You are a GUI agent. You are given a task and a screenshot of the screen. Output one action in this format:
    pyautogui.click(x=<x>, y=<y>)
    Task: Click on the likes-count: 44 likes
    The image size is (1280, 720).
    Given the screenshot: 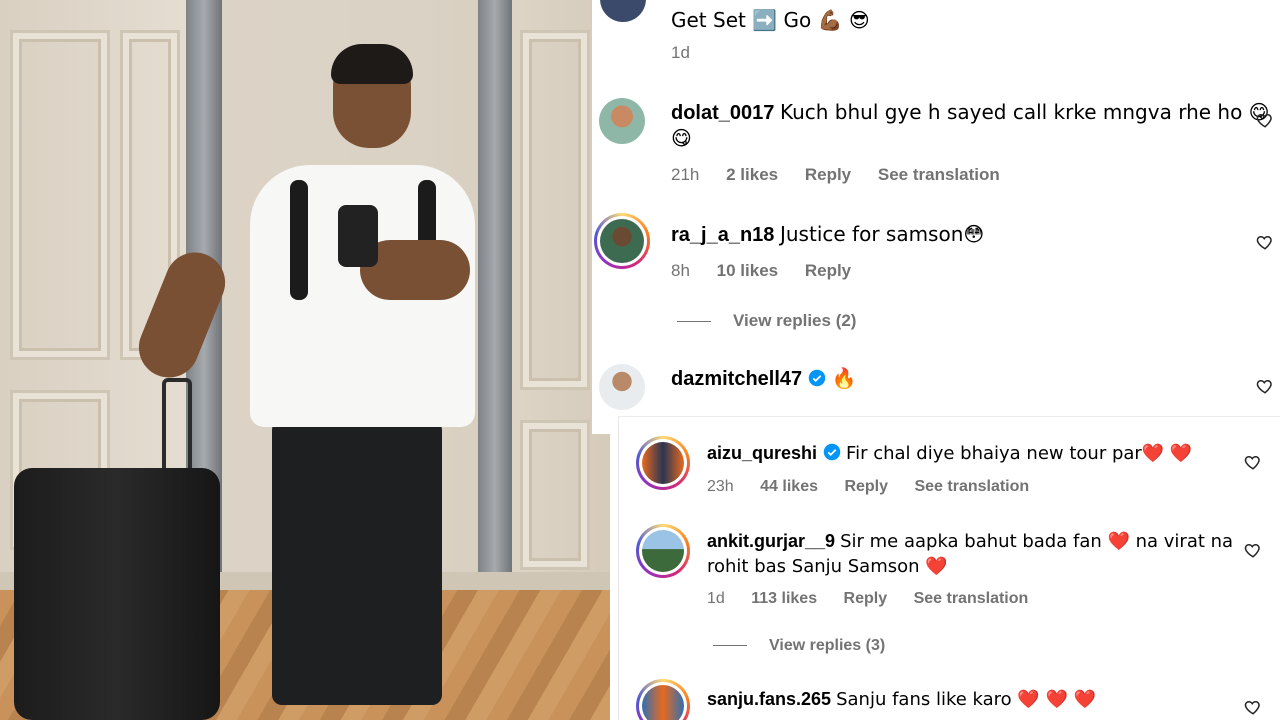 What is the action you would take?
    pyautogui.click(x=789, y=486)
    